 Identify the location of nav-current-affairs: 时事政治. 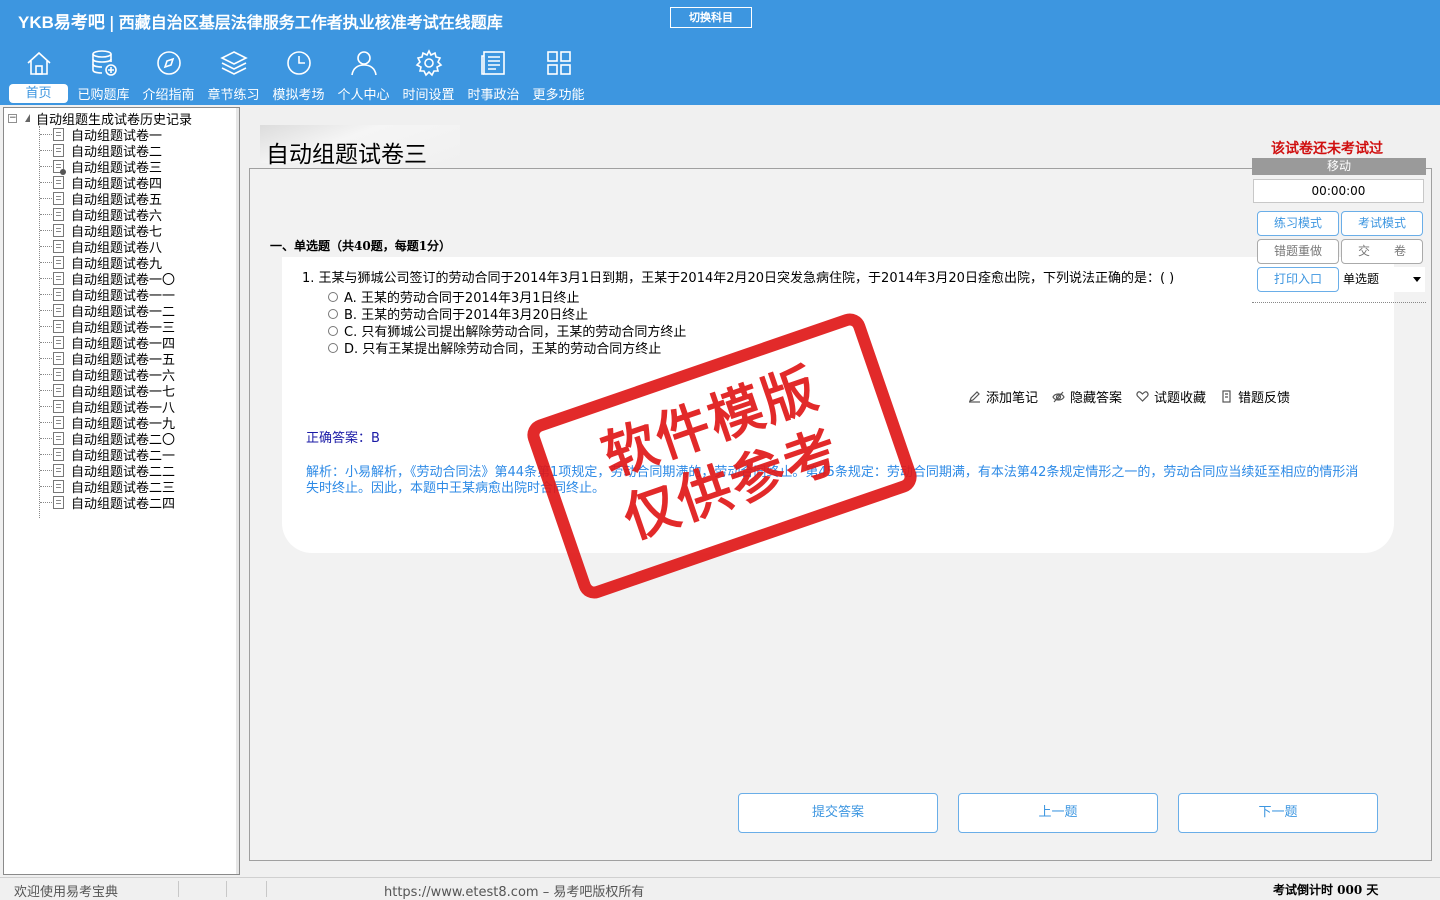
(493, 75).